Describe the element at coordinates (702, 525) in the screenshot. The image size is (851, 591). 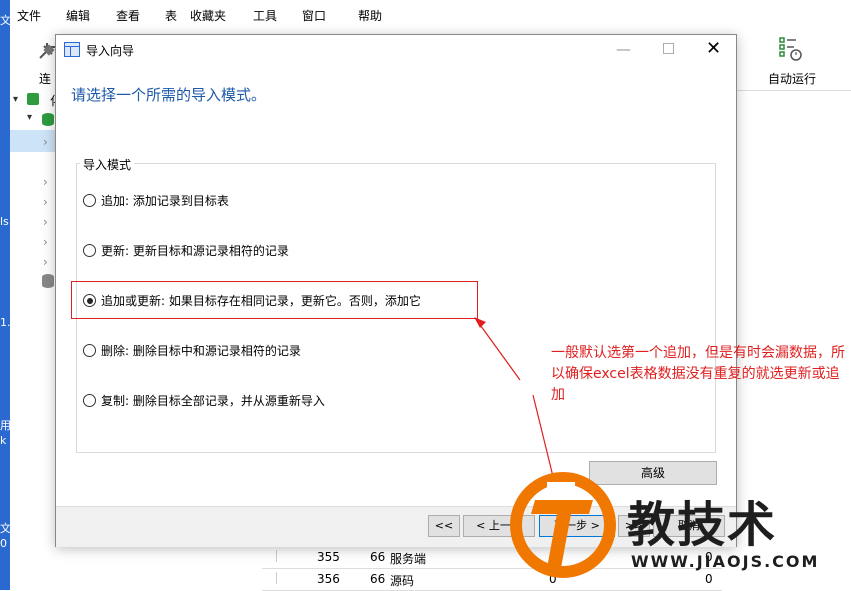
I see `watermark-brand: 教技术` at that location.